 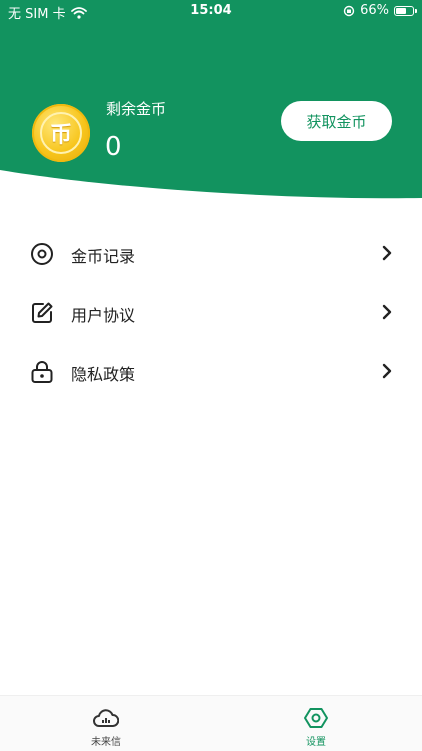 What do you see at coordinates (401, 10) in the screenshot?
I see `battery-fill` at bounding box center [401, 10].